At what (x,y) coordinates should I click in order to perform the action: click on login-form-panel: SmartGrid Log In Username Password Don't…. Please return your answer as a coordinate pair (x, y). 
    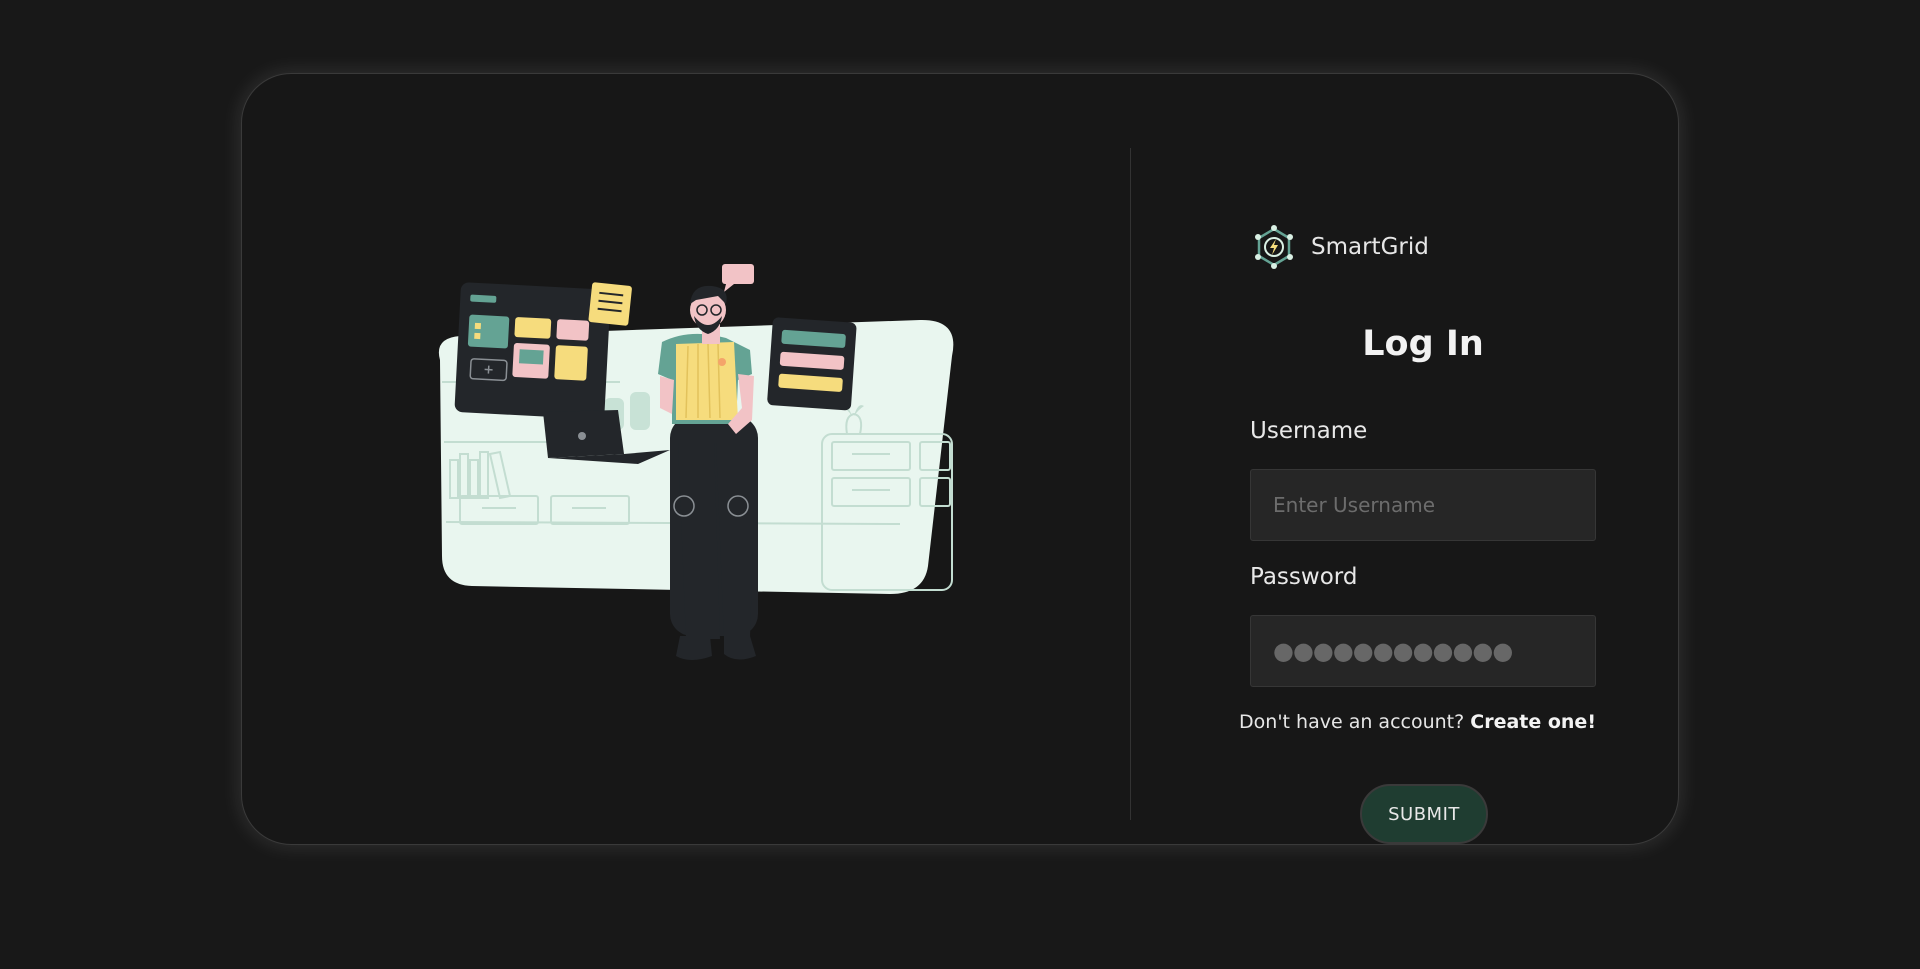
    Looking at the image, I should click on (1417, 496).